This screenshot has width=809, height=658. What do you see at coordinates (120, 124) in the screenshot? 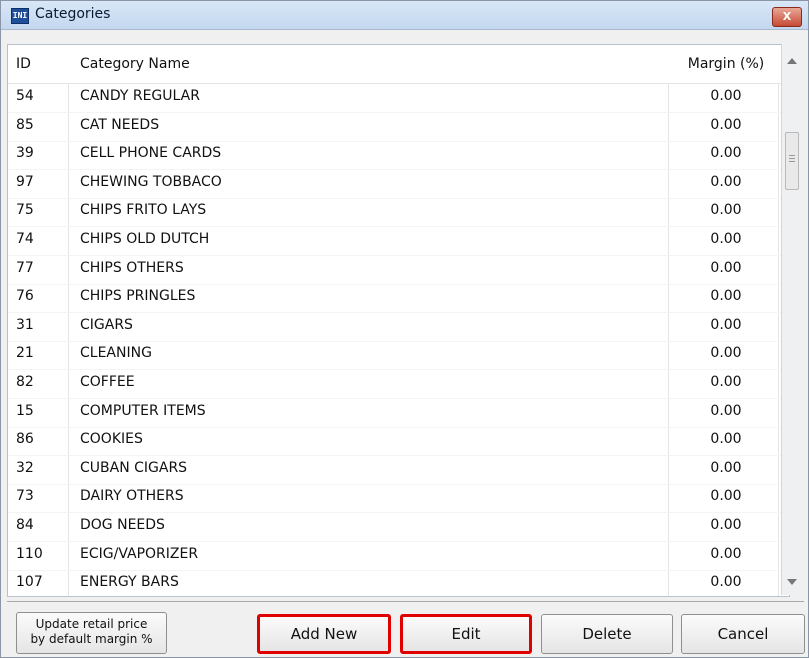
I see `row-category-name: CAT NEEDS` at bounding box center [120, 124].